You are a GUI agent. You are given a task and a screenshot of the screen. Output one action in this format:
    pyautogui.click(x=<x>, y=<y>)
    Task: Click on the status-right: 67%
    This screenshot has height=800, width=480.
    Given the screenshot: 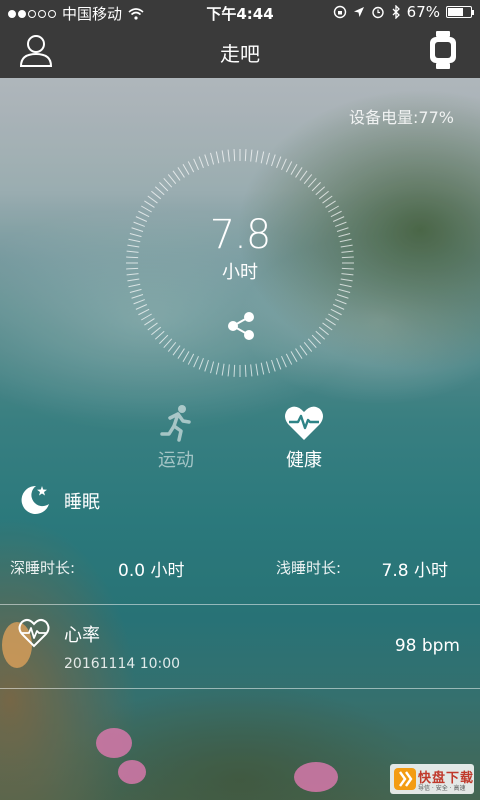 What is the action you would take?
    pyautogui.click(x=403, y=12)
    